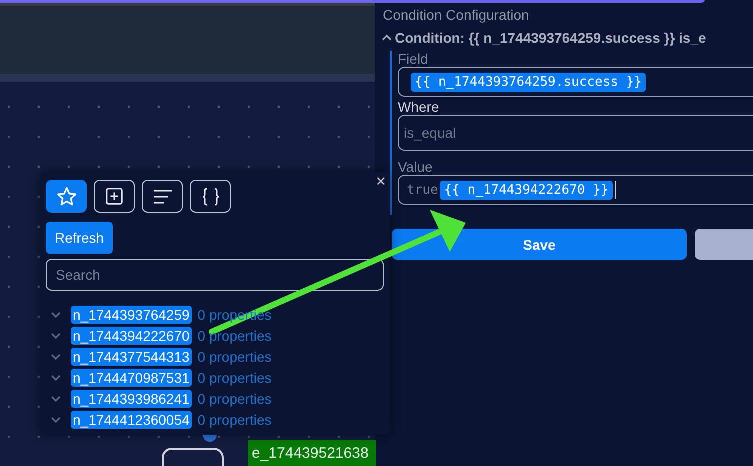 Image resolution: width=753 pixels, height=466 pixels. Describe the element at coordinates (193, 457) in the screenshot. I see `node` at that location.